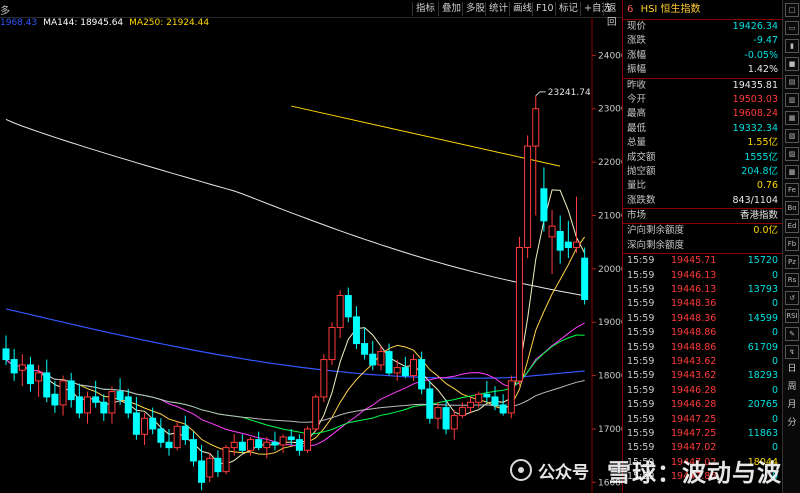  What do you see at coordinates (612, 15) in the screenshot?
I see `toolbar-button-8: 返回` at bounding box center [612, 15].